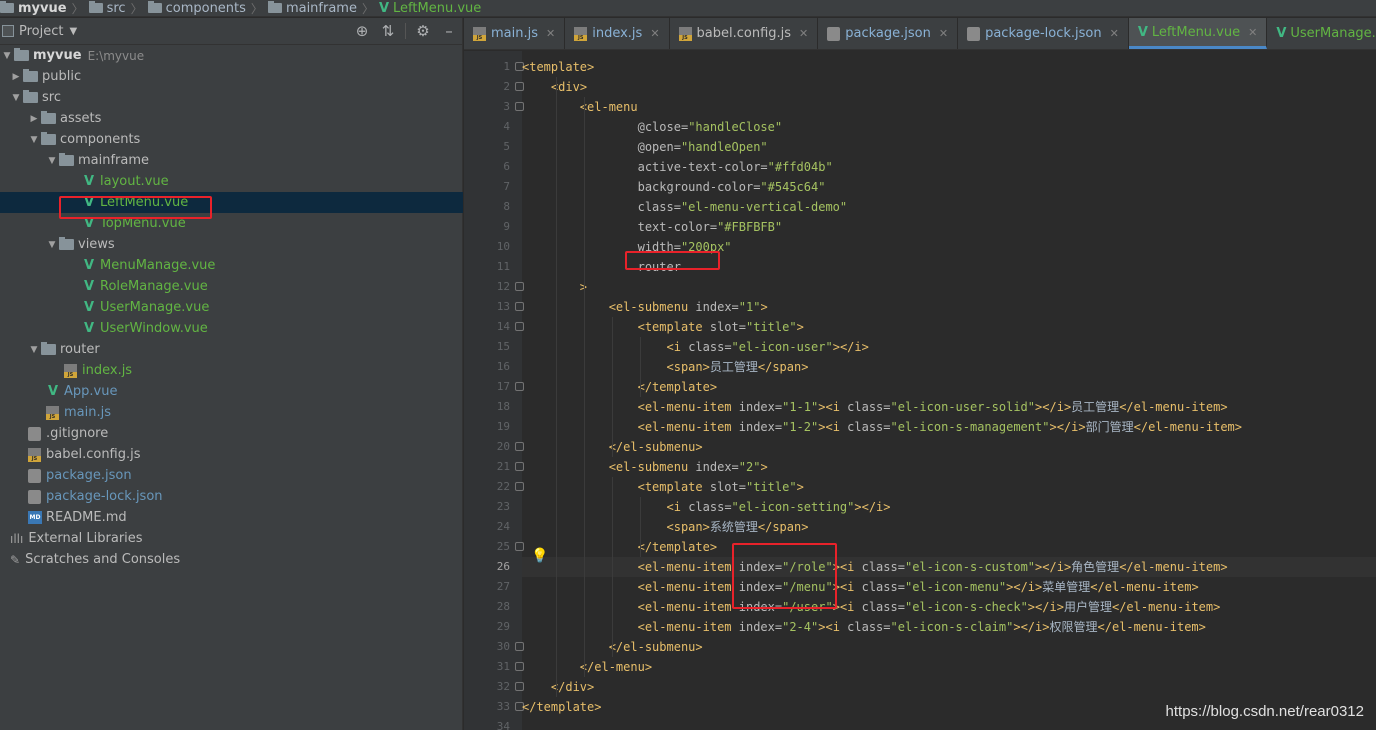 This screenshot has height=730, width=1376. Describe the element at coordinates (949, 467) in the screenshot. I see `code-line: <el-submenu index="2">` at that location.